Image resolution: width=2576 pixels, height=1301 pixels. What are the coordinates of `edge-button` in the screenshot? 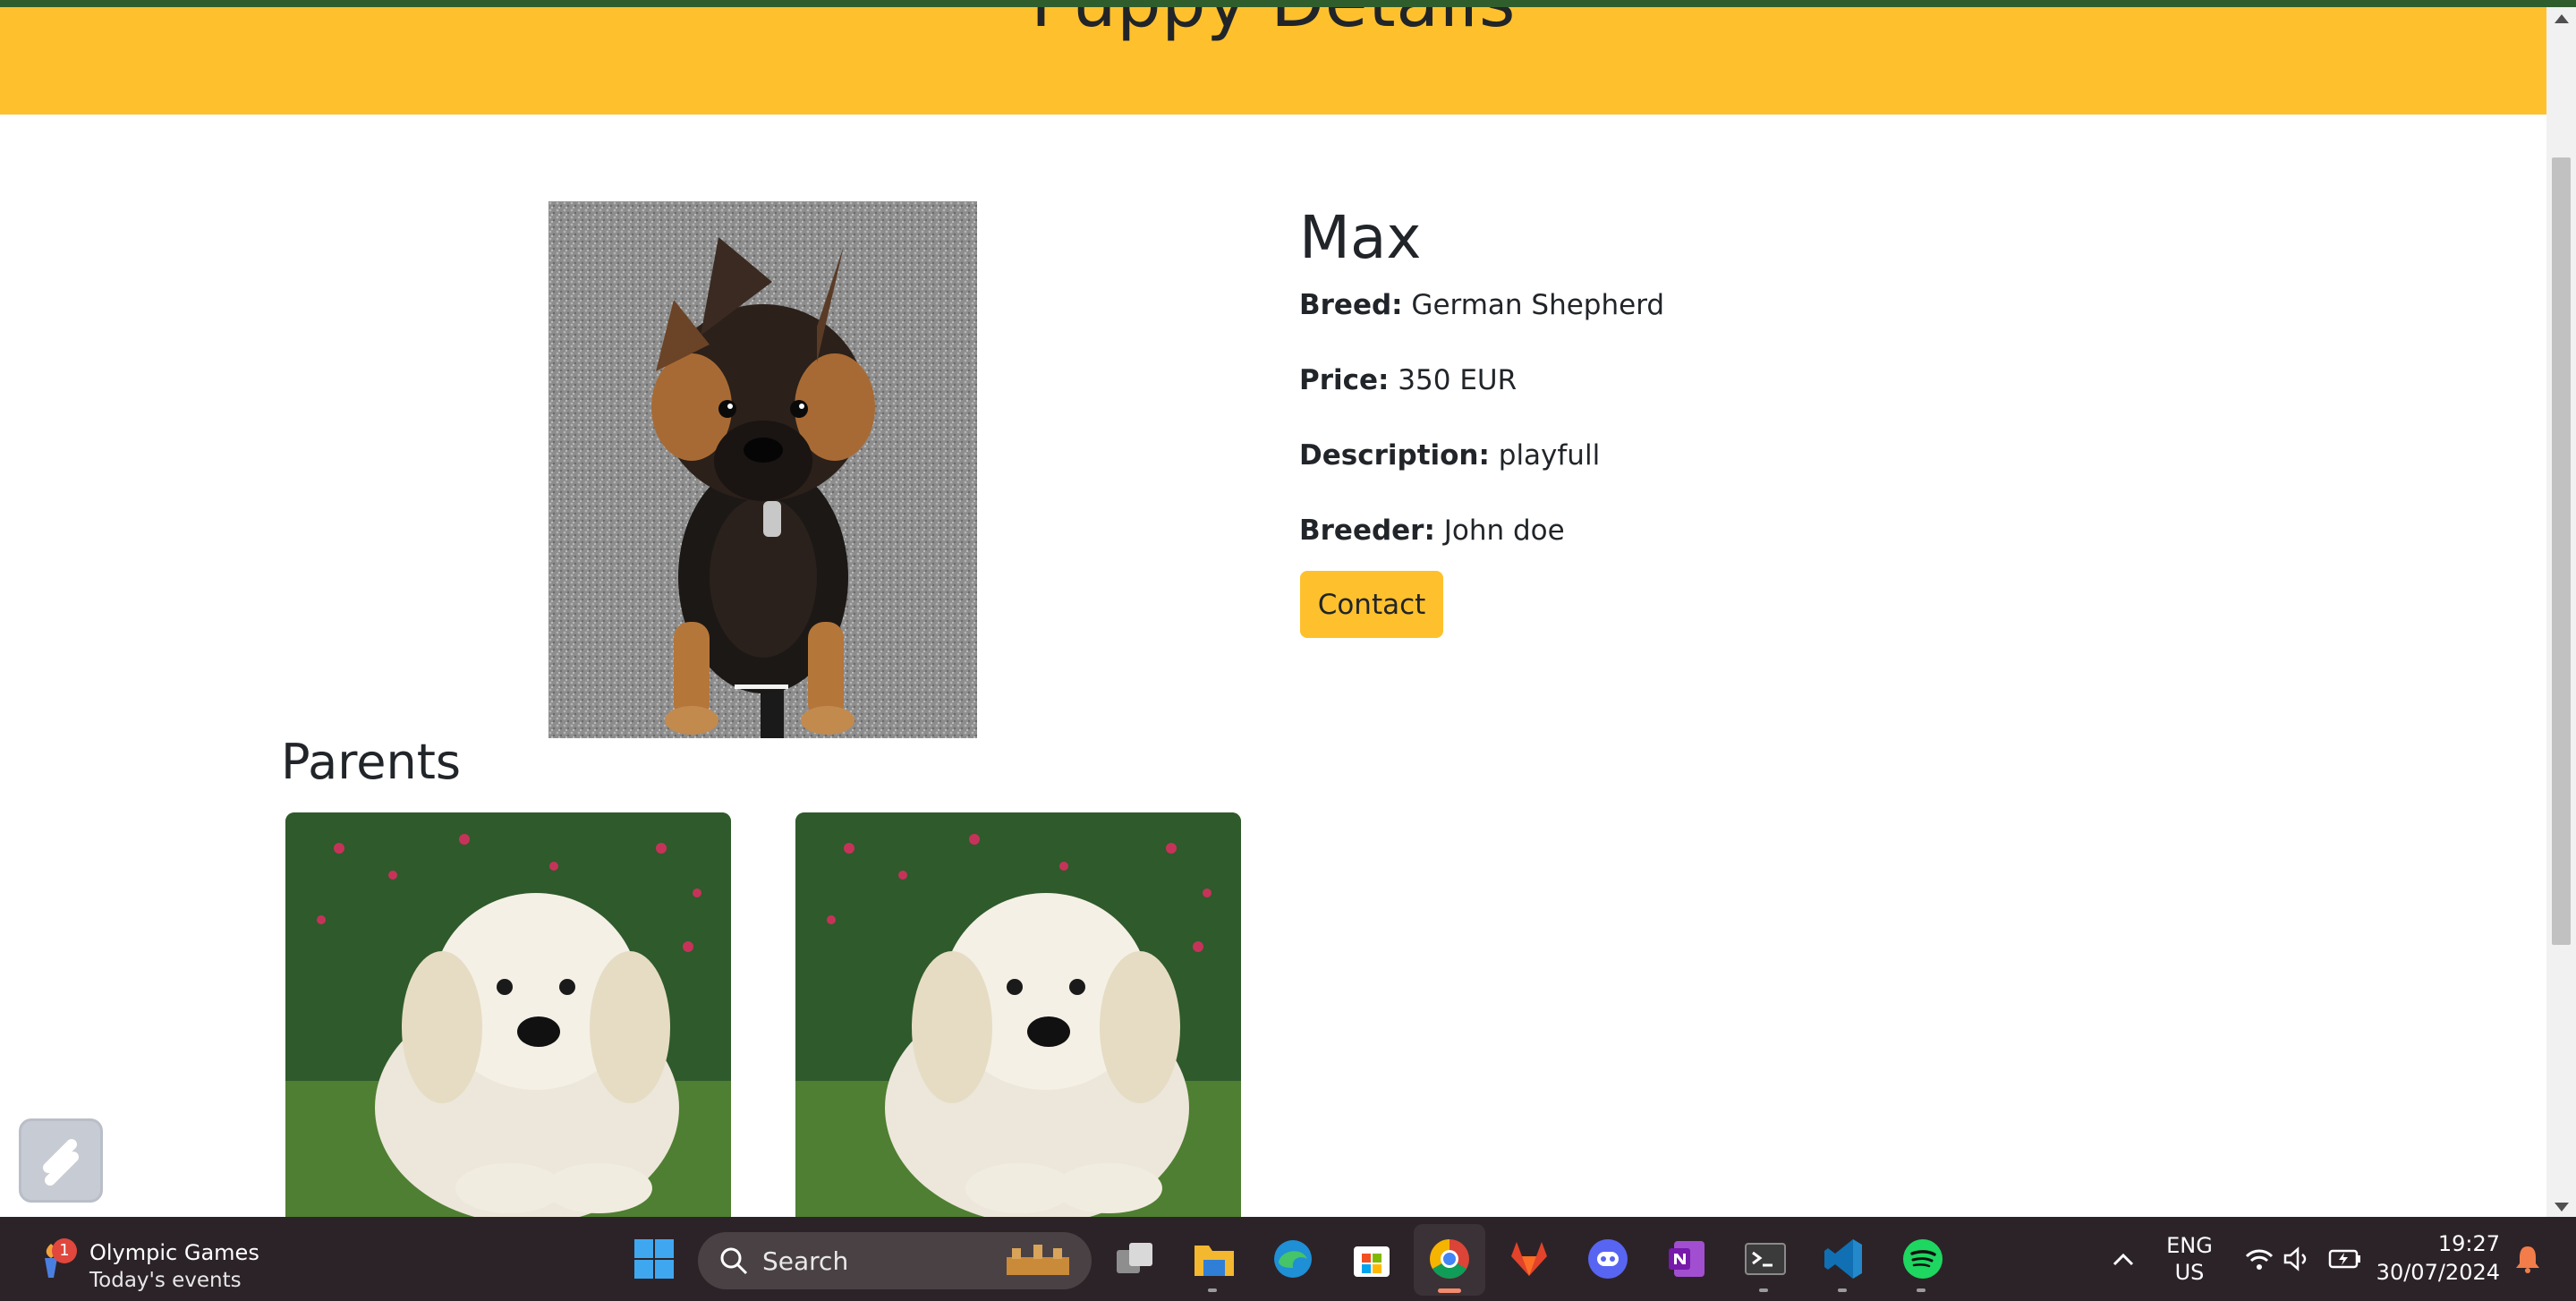 It's located at (1293, 1259).